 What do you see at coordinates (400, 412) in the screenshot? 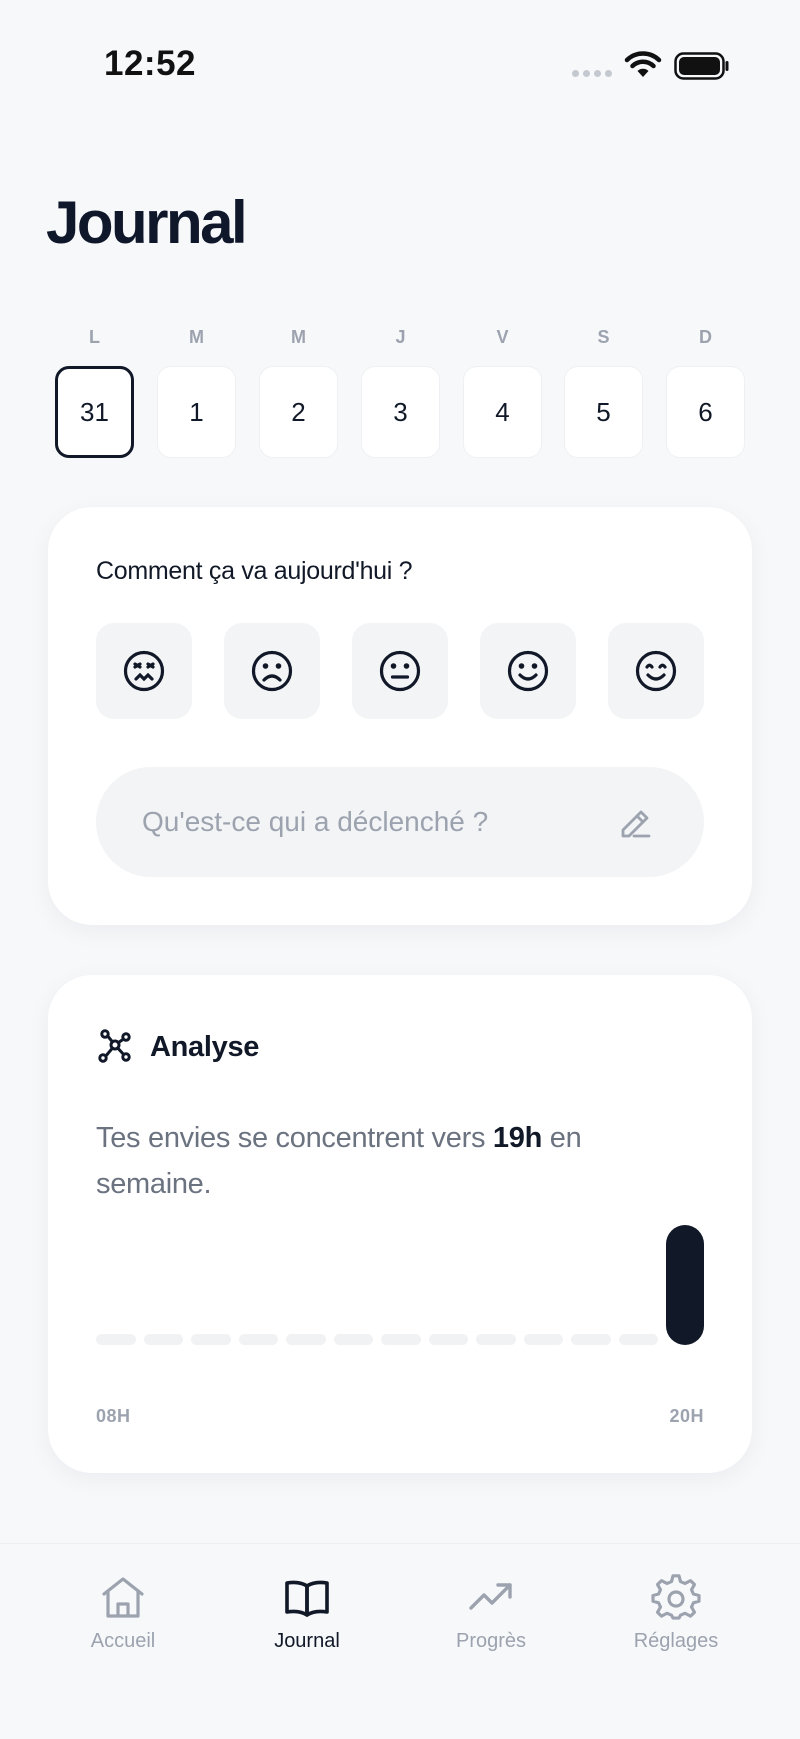
I see `day-date-button: 3` at bounding box center [400, 412].